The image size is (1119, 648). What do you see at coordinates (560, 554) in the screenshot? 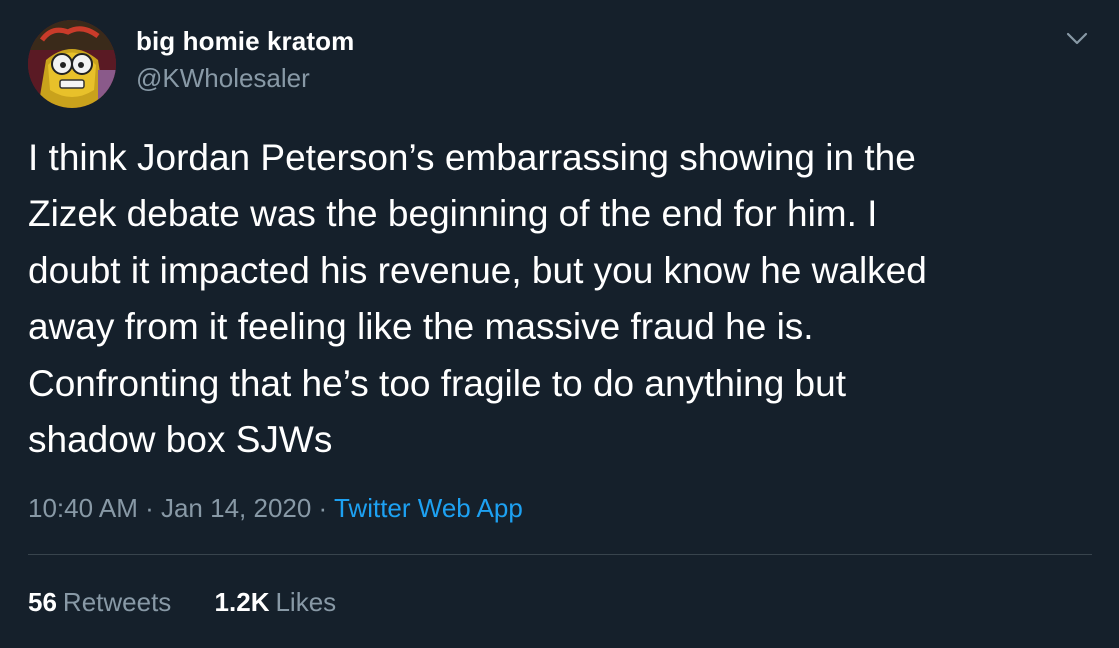
I see `divider` at bounding box center [560, 554].